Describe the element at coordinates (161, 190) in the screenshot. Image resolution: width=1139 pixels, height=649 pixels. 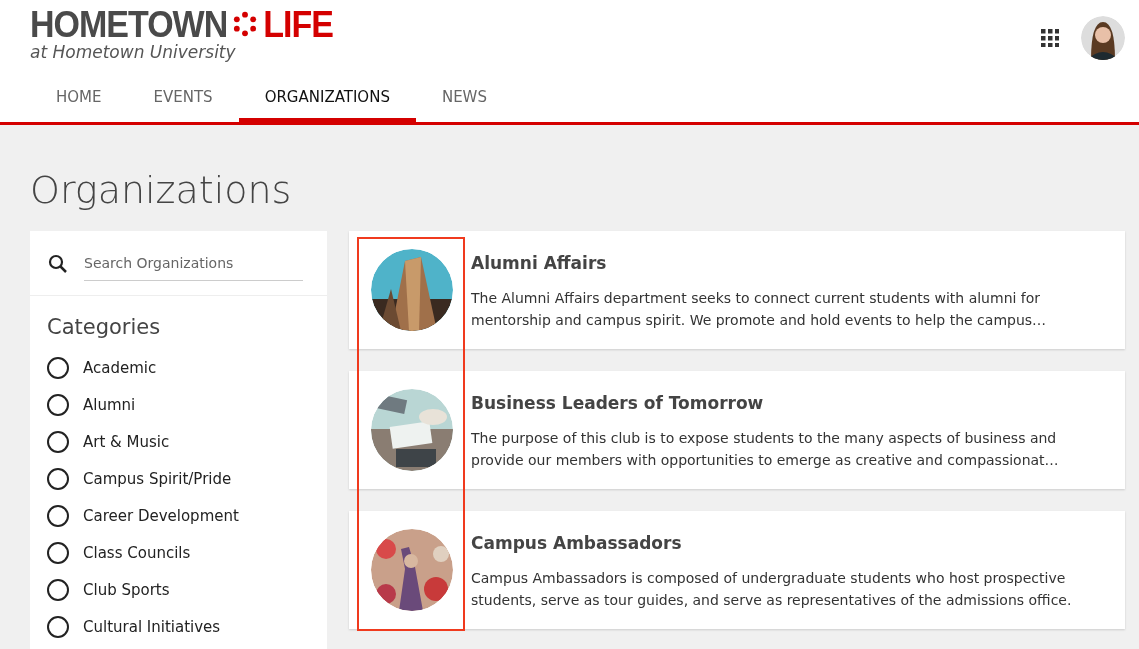
I see `page-title: Organizations` at that location.